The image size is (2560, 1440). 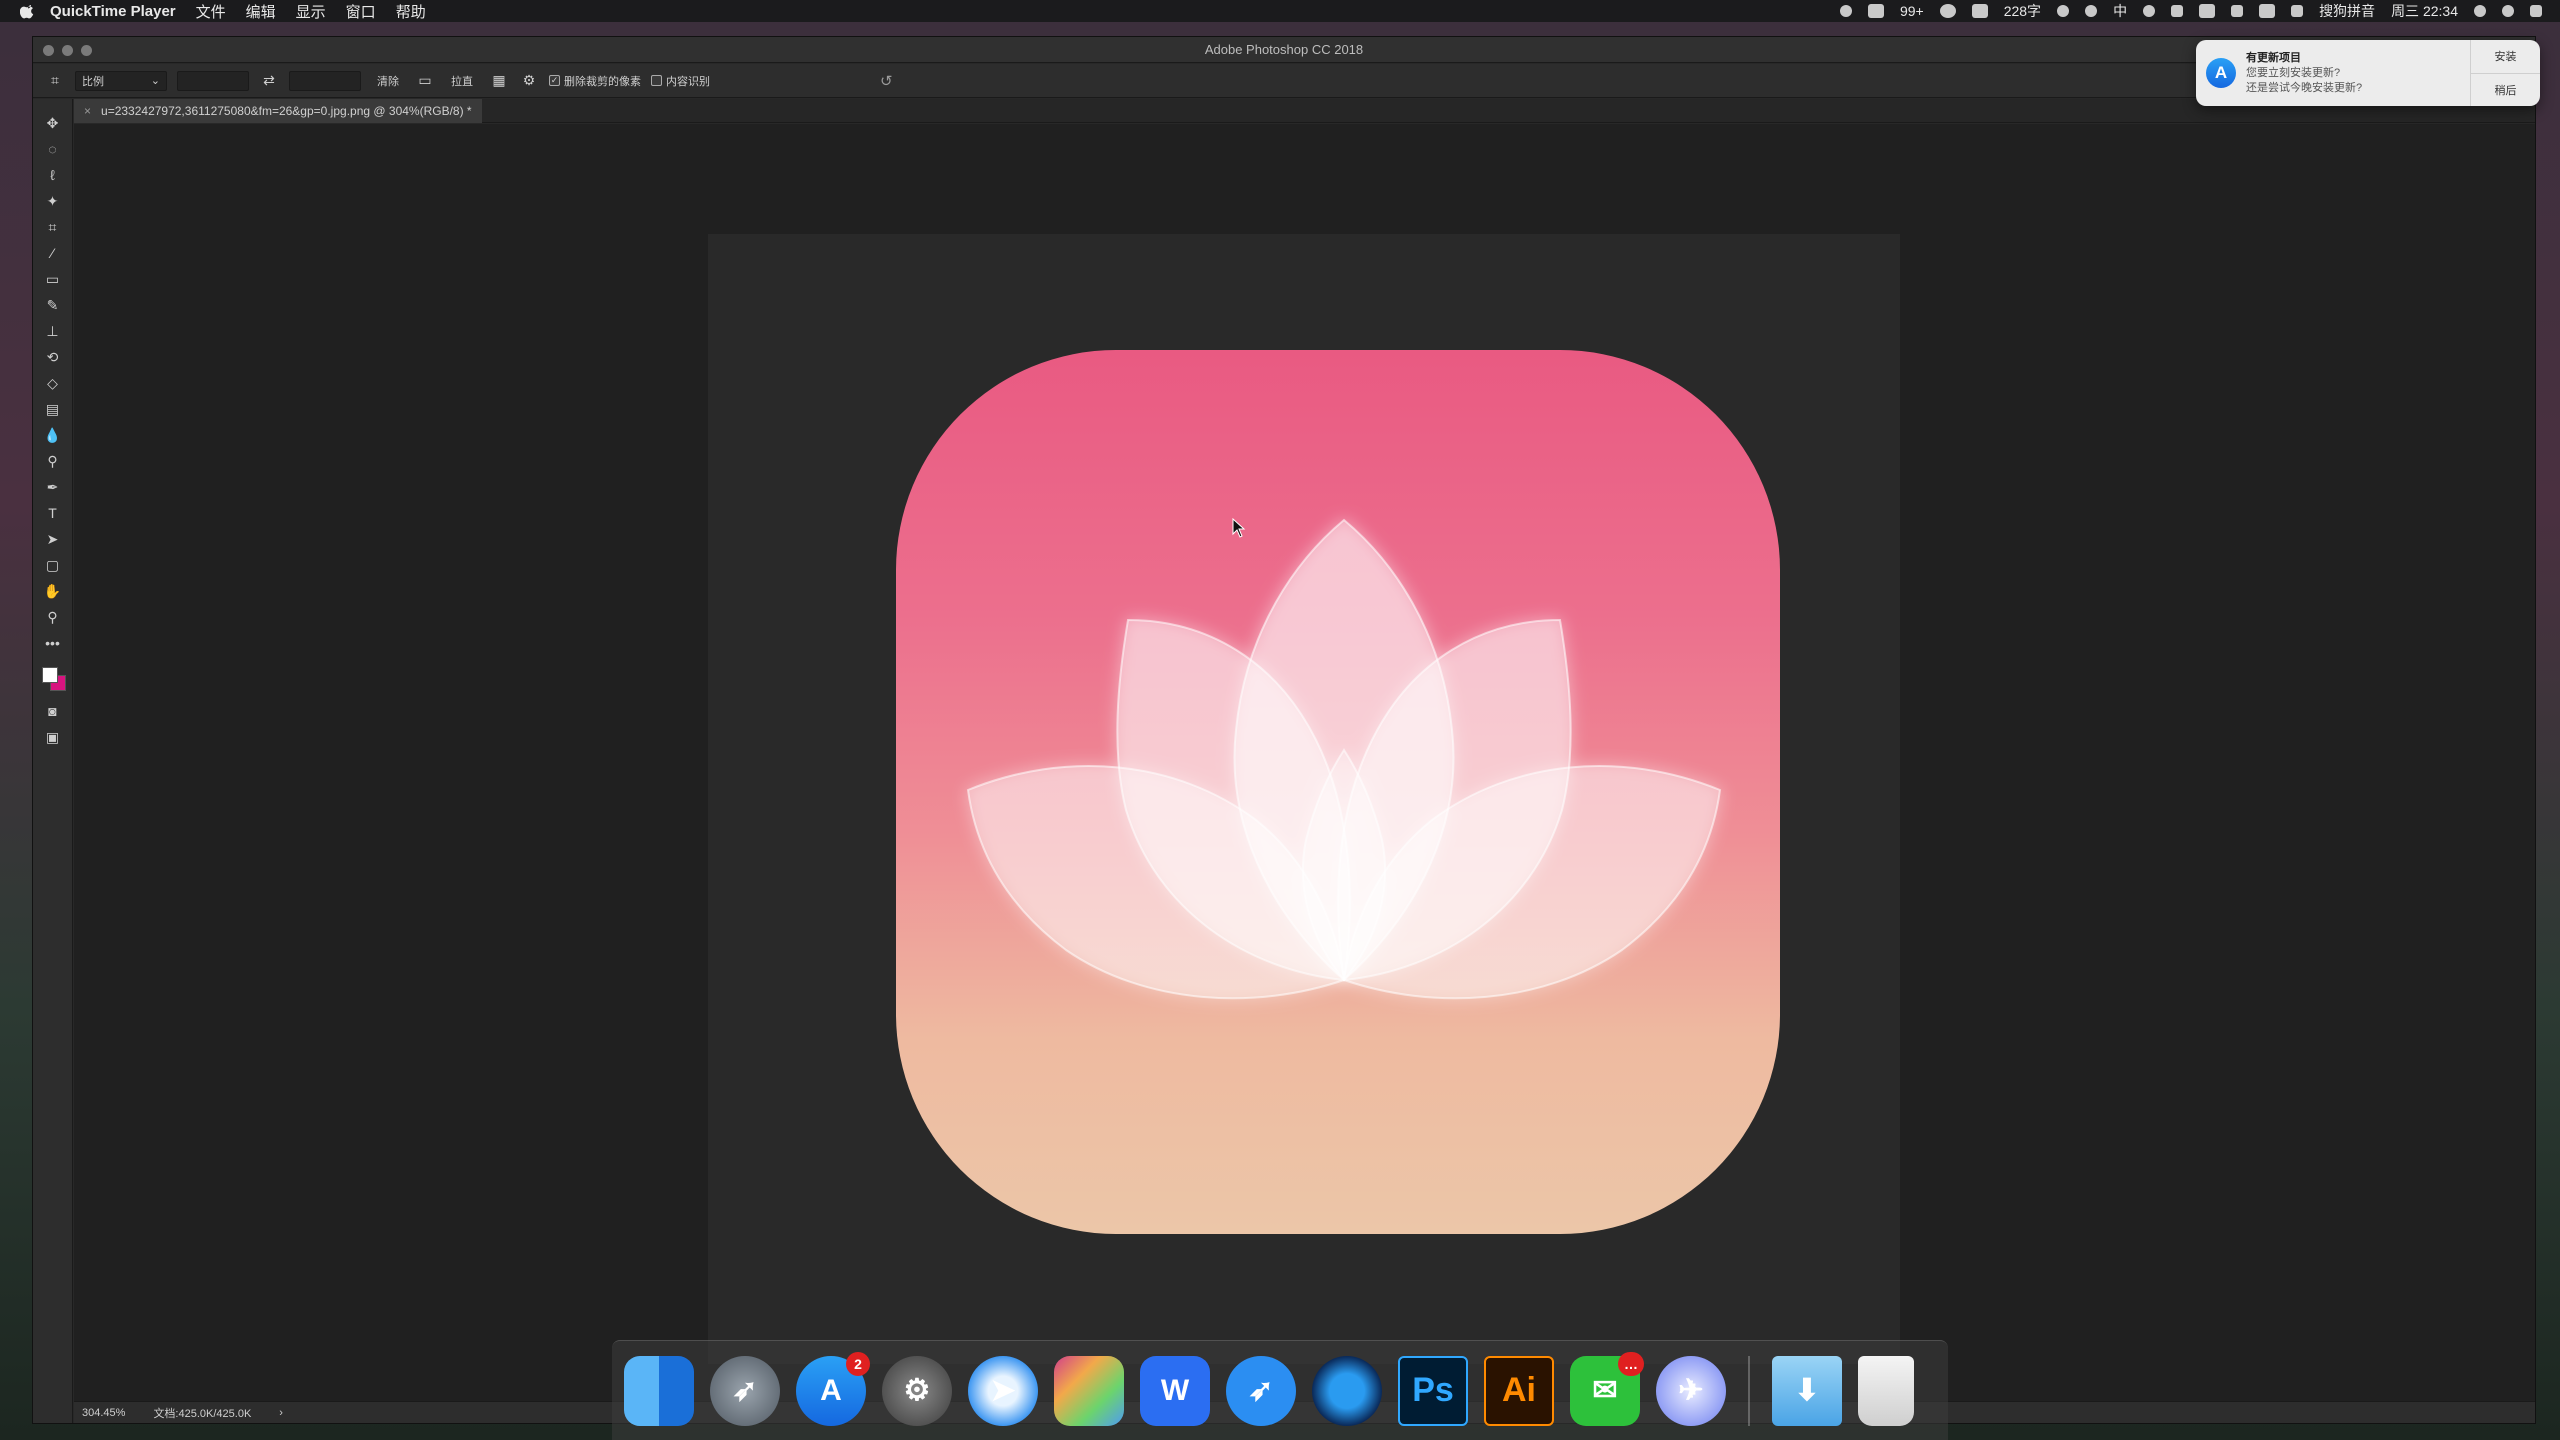 I want to click on clapperboard-icon, so click(x=1089, y=1390).